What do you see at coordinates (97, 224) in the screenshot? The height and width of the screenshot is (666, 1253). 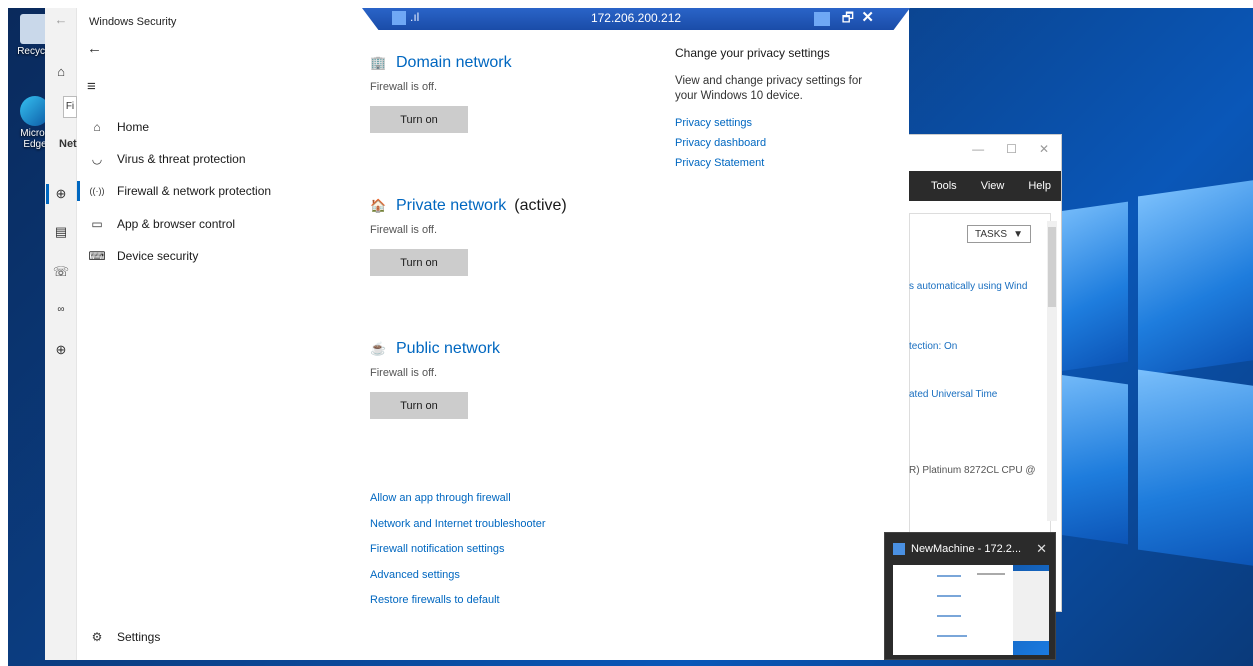 I see `browser-window-icon: ▭` at bounding box center [97, 224].